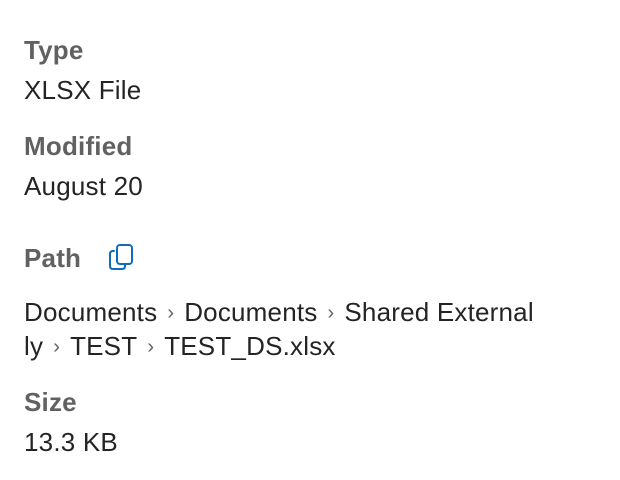  I want to click on breadcrumb-file: TEST_DS.xlsx, so click(249, 346).